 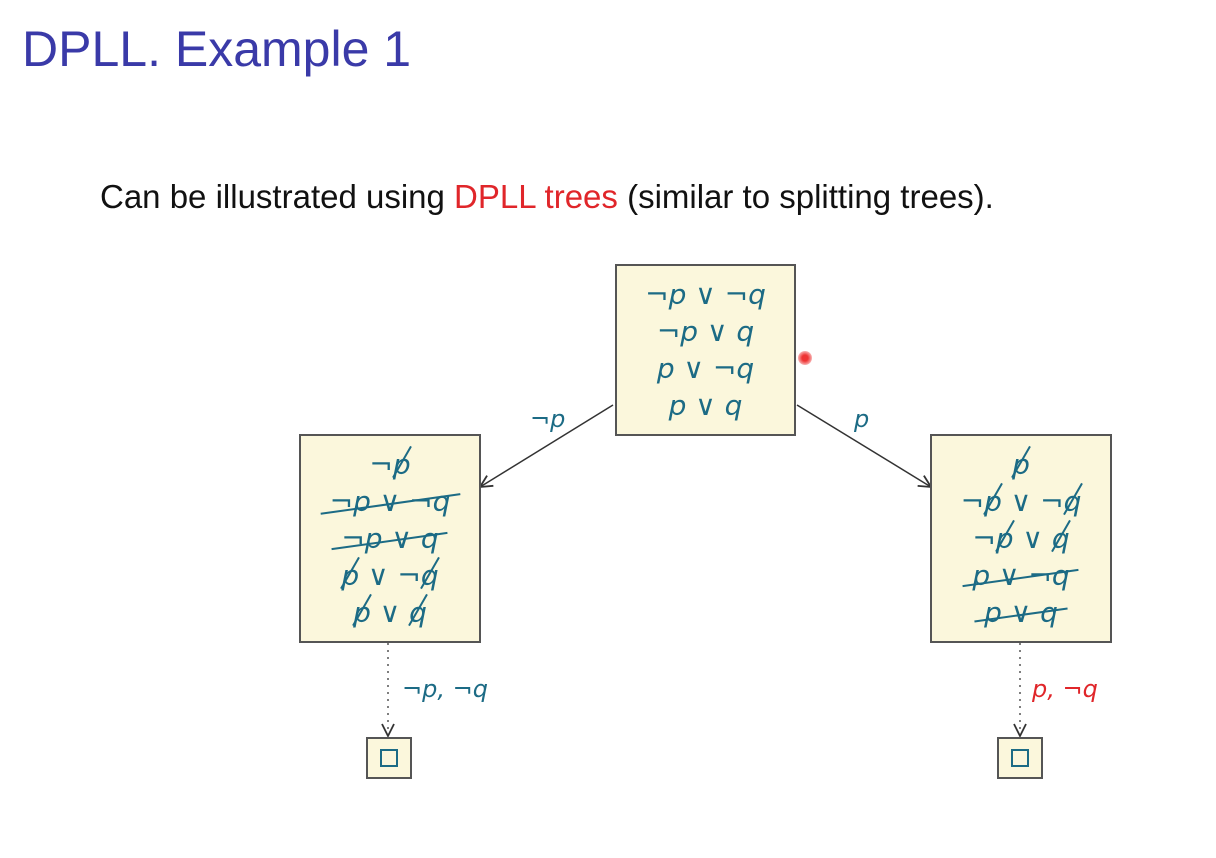 I want to click on edge-label-right: p, so click(x=862, y=419).